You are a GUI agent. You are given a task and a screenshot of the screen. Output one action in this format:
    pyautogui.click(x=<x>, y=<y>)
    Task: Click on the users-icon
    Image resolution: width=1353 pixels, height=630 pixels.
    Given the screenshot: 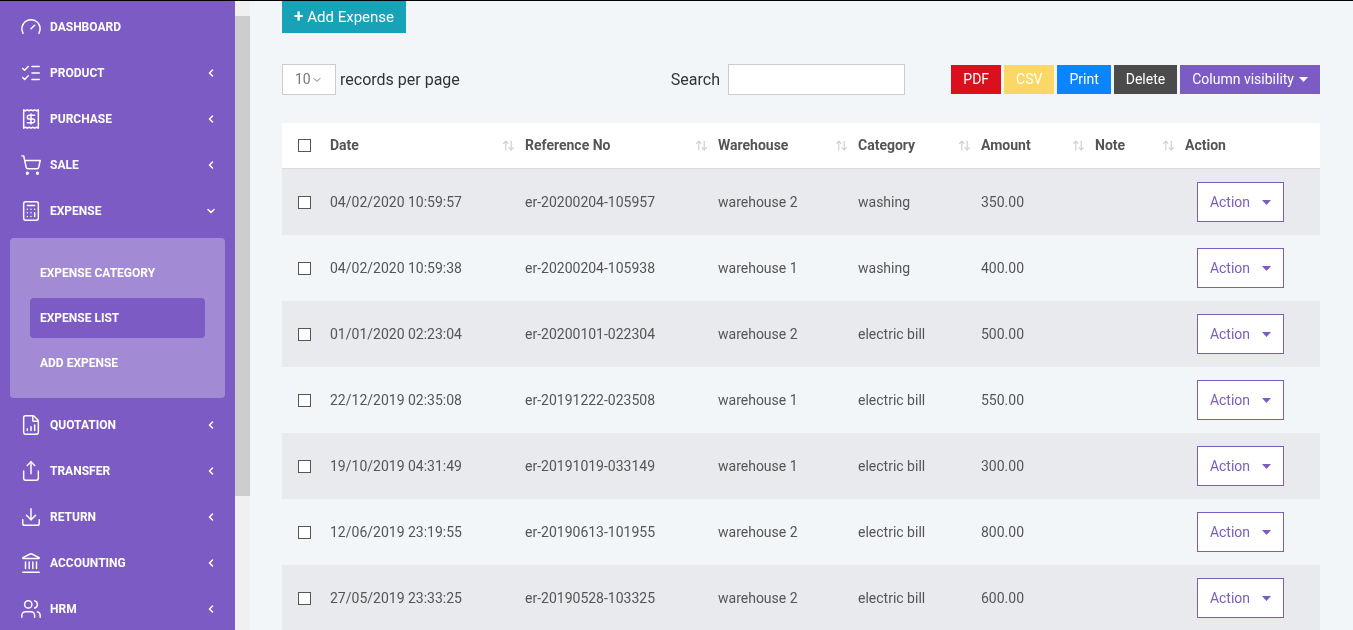 What is the action you would take?
    pyautogui.click(x=31, y=609)
    